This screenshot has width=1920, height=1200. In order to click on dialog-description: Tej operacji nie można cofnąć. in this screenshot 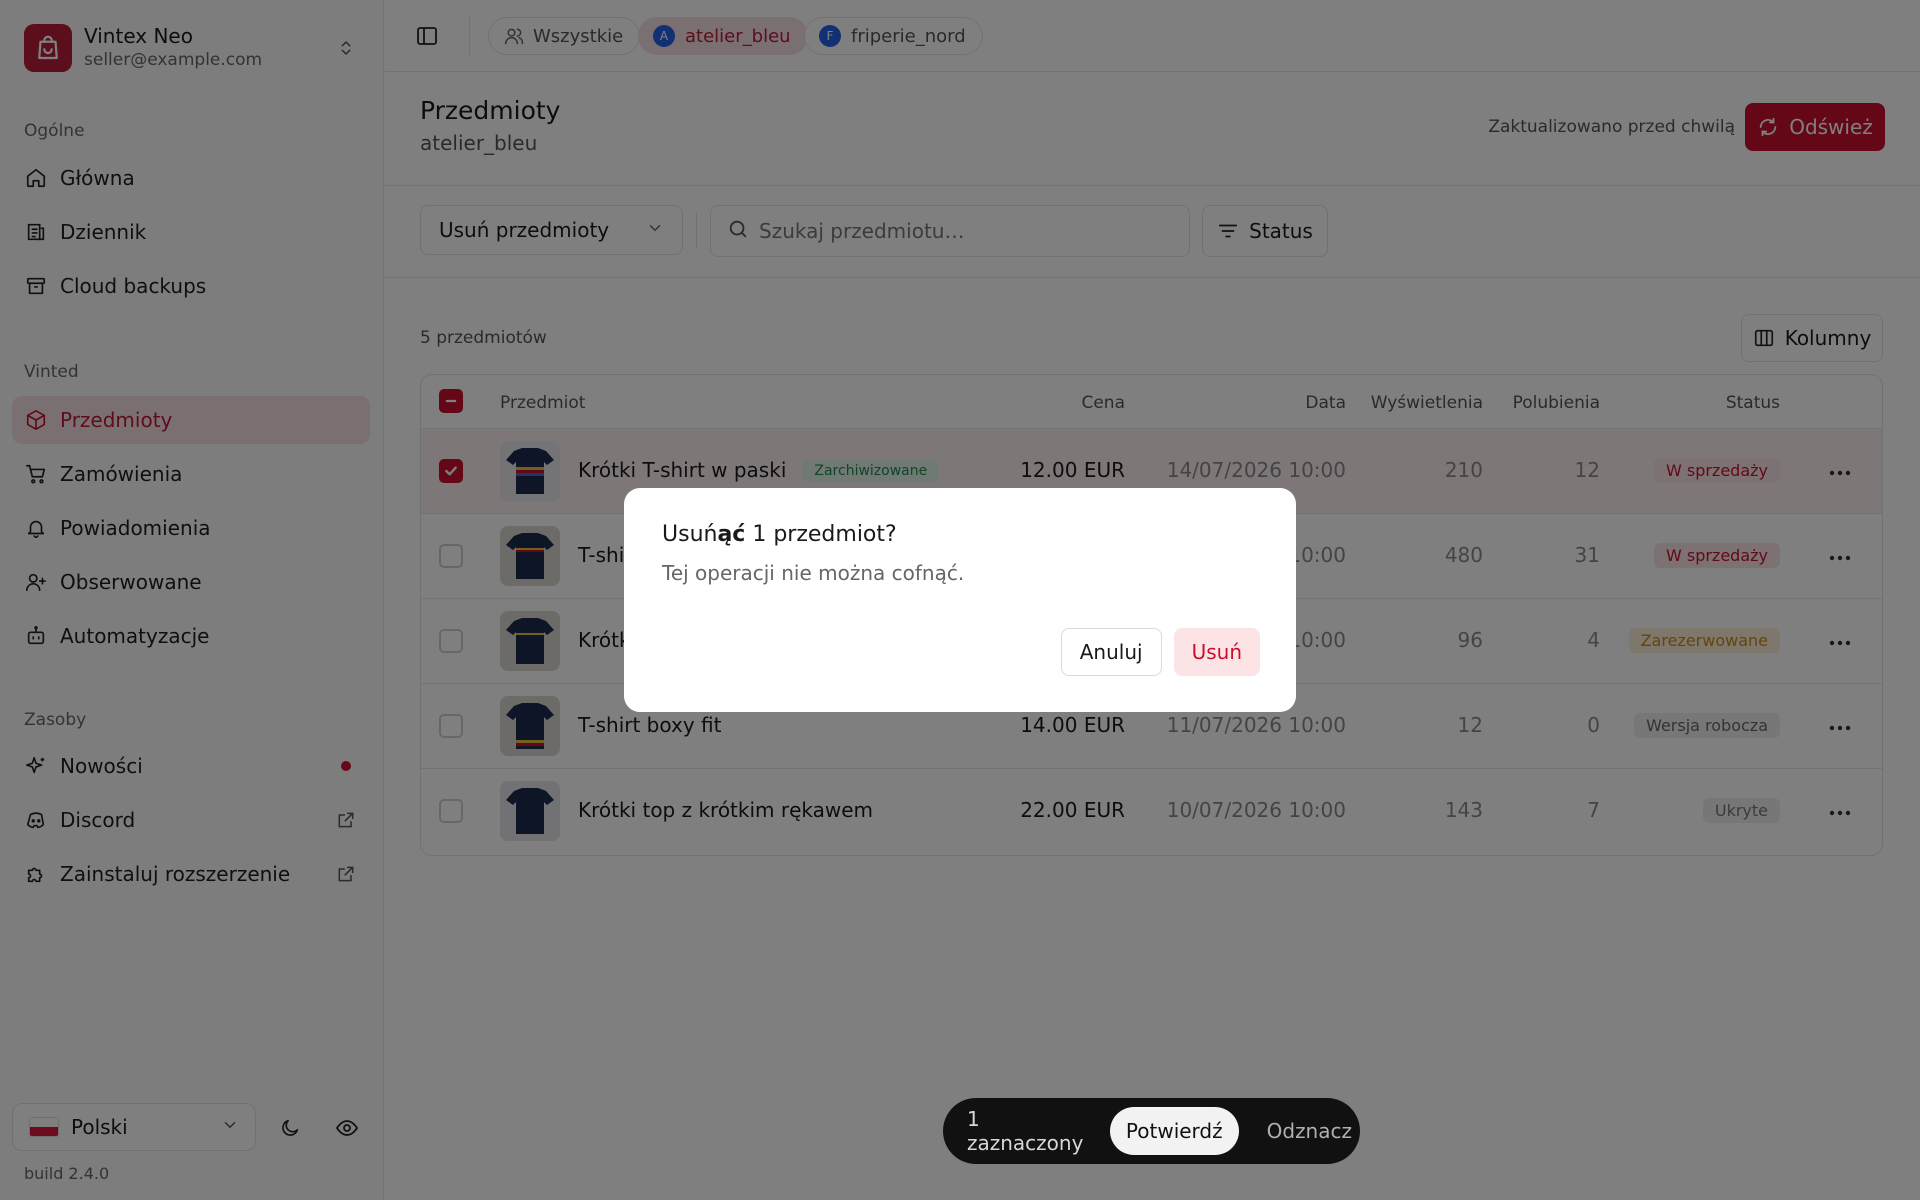, I will do `click(813, 573)`.